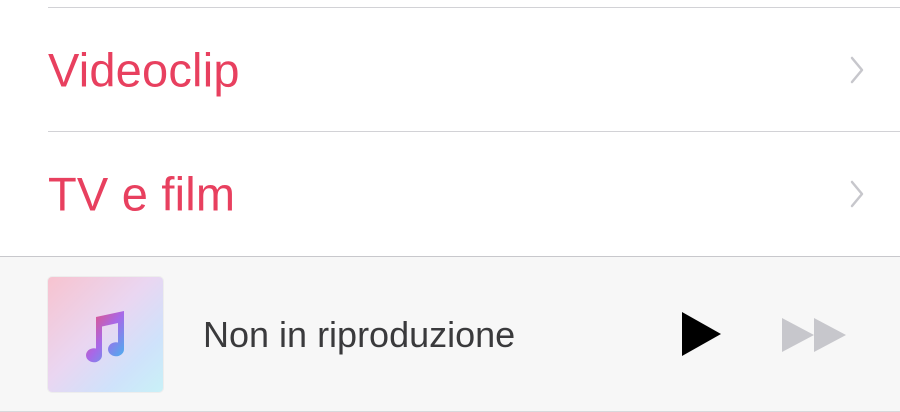 Image resolution: width=900 pixels, height=412 pixels. What do you see at coordinates (814, 335) in the screenshot?
I see `fast-forward-icon` at bounding box center [814, 335].